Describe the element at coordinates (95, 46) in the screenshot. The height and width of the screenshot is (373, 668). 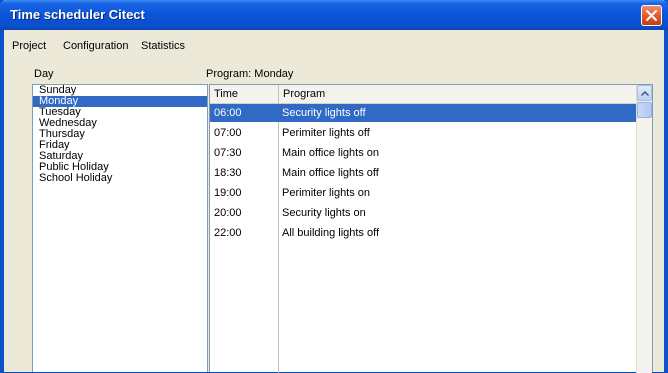
I see `menu-configuration: Configuration` at that location.